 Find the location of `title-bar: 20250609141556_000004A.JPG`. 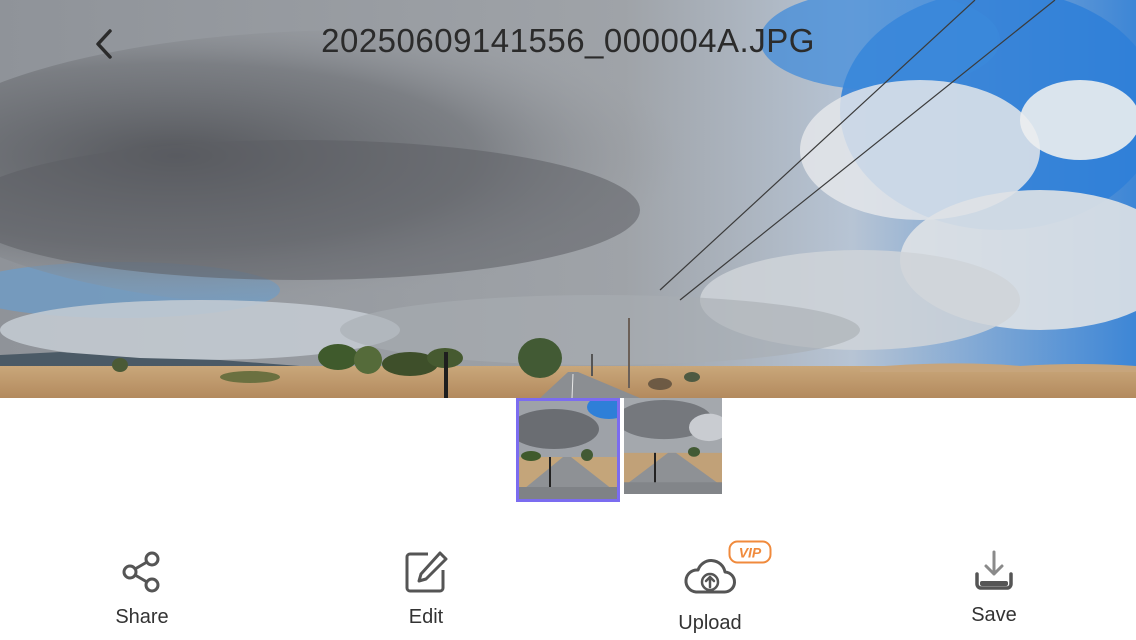

title-bar: 20250609141556_000004A.JPG is located at coordinates (568, 45).